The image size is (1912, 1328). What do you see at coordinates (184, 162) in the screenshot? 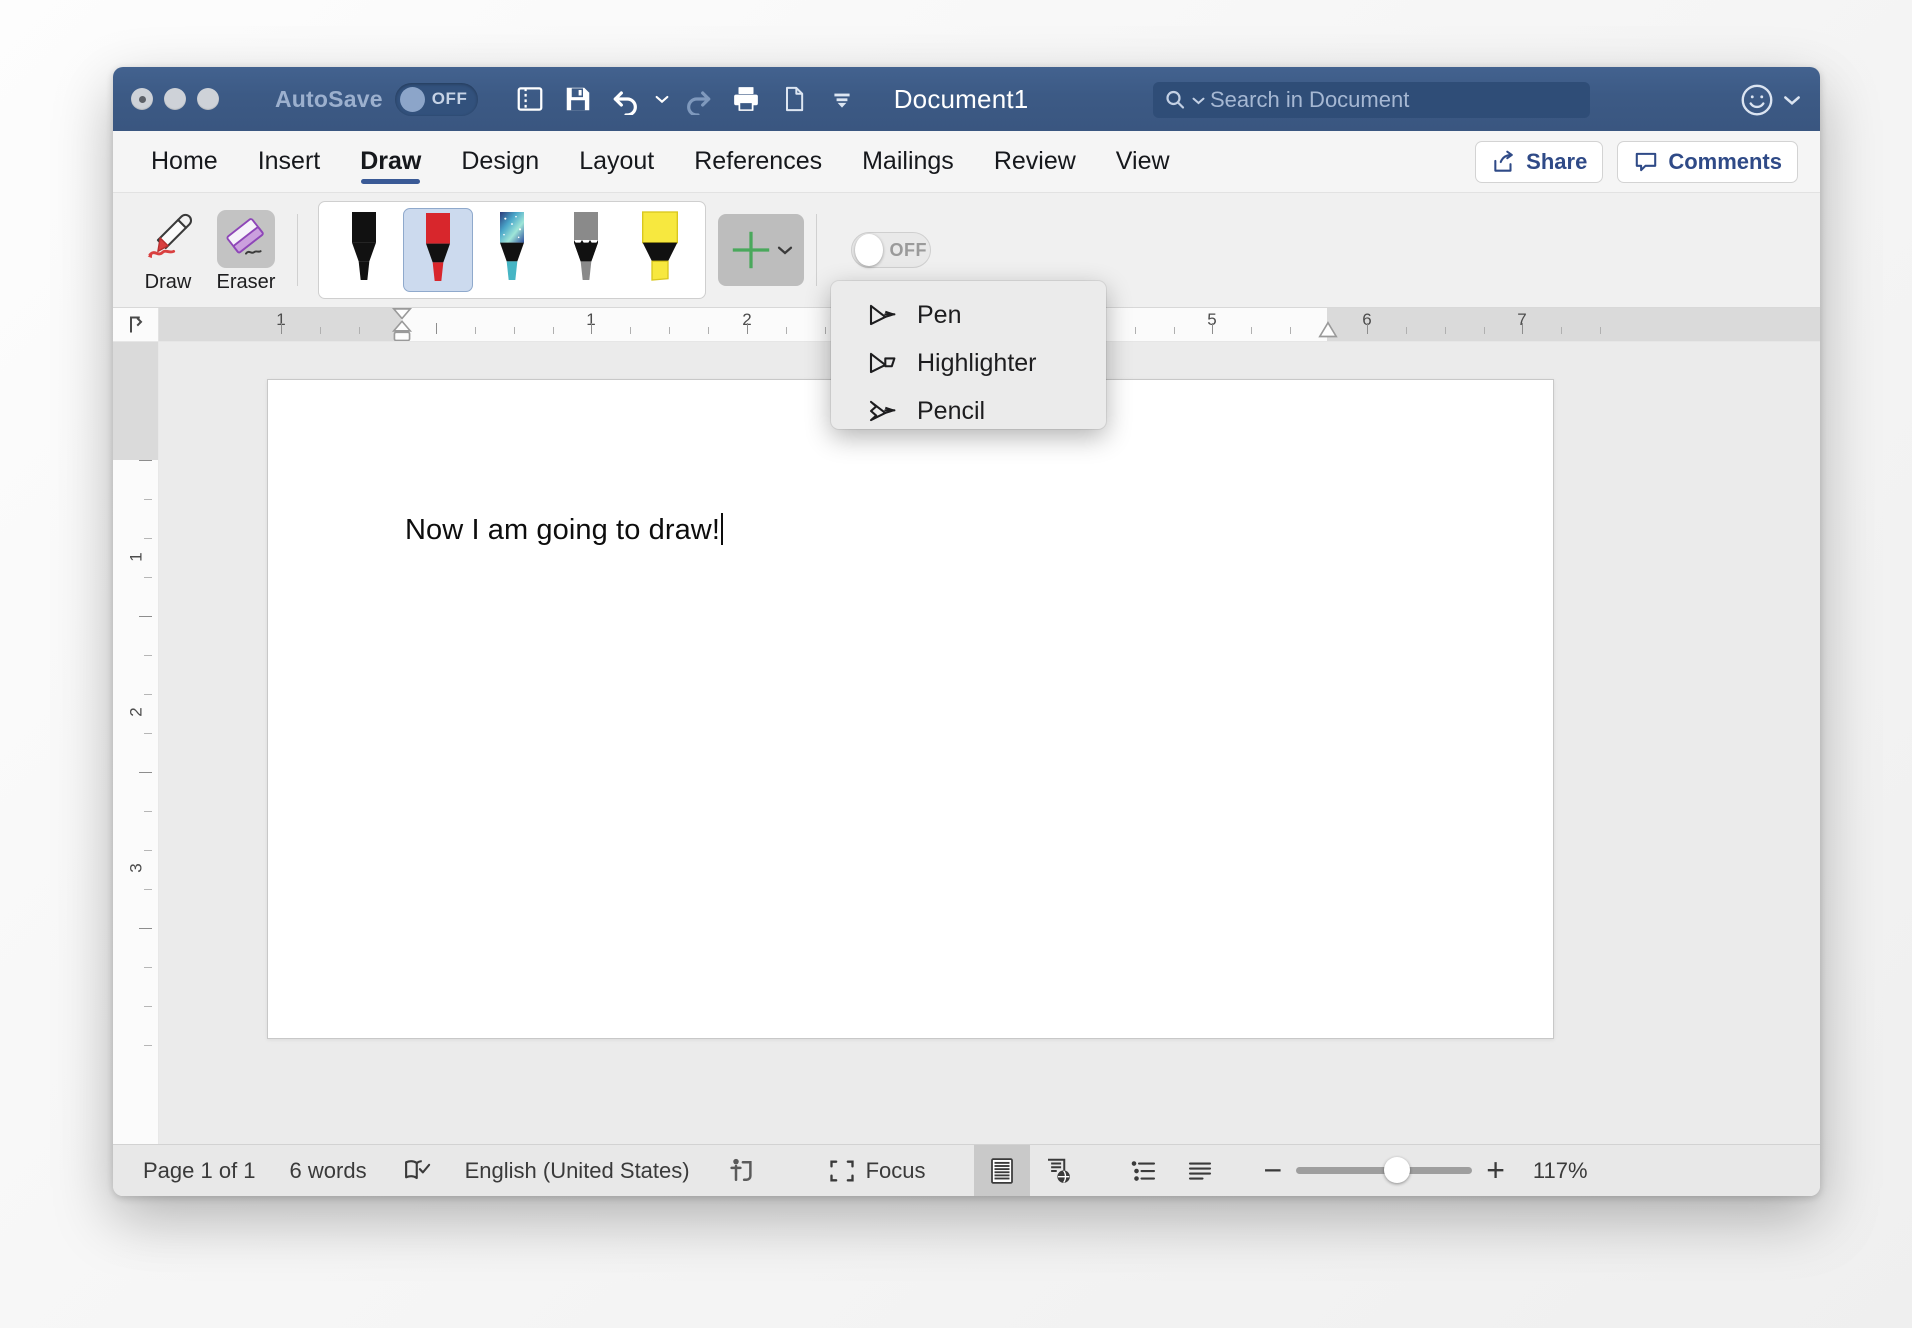
I see `tab-home: Home` at bounding box center [184, 162].